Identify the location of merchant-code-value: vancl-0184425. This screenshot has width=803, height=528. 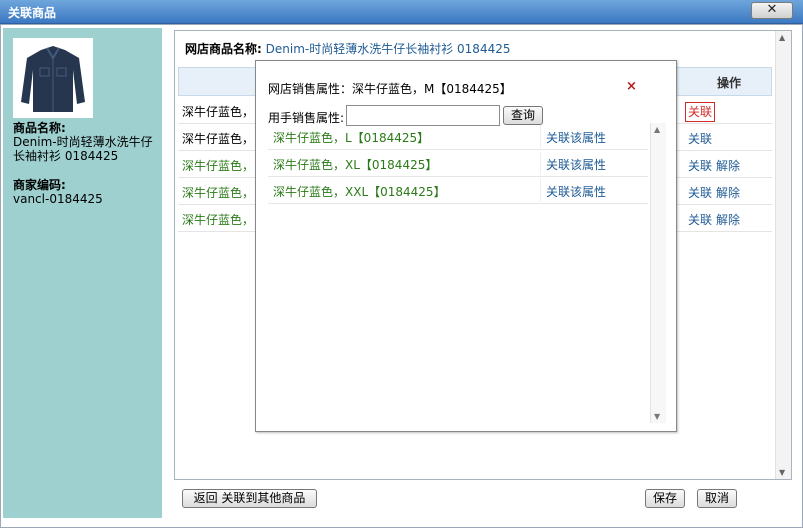
(58, 199).